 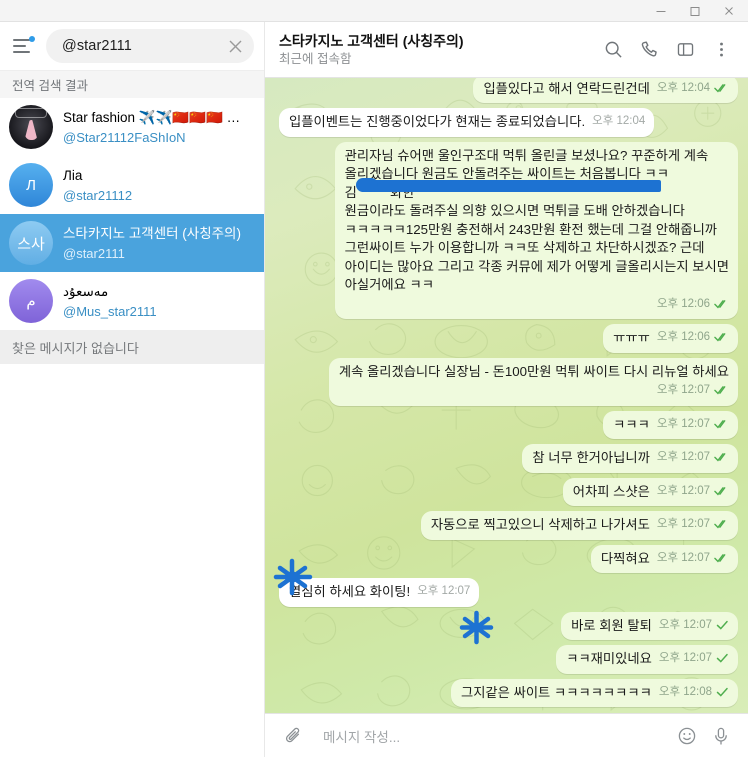 What do you see at coordinates (508, 491) in the screenshot?
I see `message-row: 어차피 스샷은 오후 12:07` at bounding box center [508, 491].